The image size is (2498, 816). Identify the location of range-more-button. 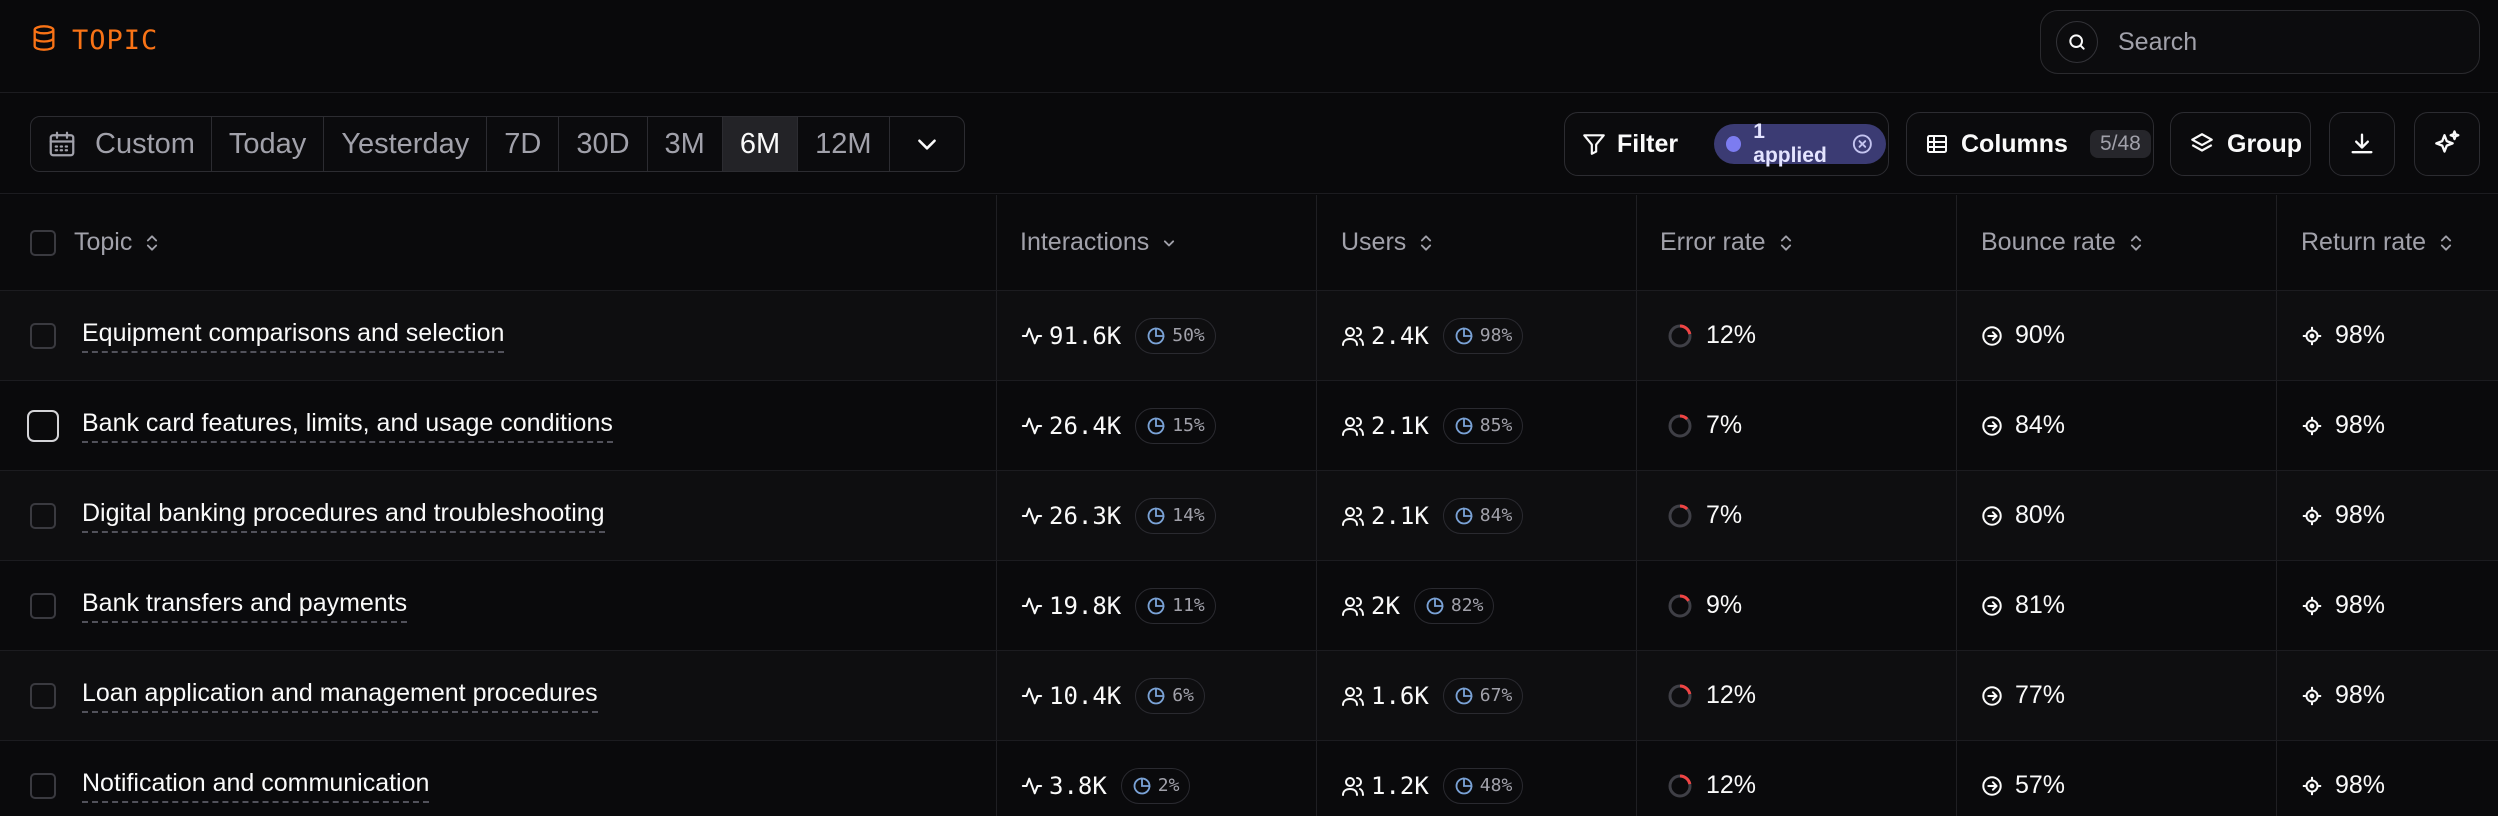
(927, 144).